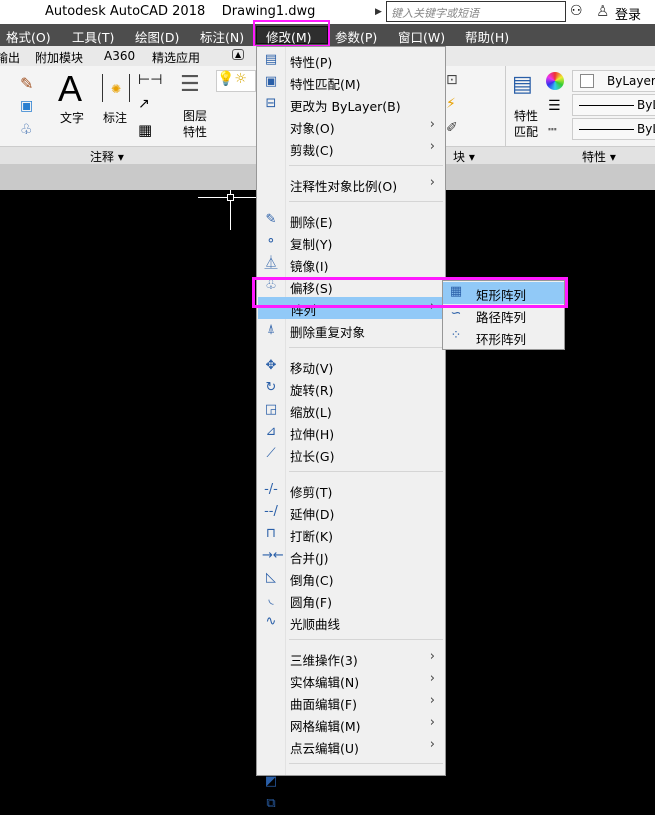 The width and height of the screenshot is (655, 815). Describe the element at coordinates (180, 11) in the screenshot. I see `window-title: Autodesk AutoCAD 2018 Drawing1.dwg` at that location.